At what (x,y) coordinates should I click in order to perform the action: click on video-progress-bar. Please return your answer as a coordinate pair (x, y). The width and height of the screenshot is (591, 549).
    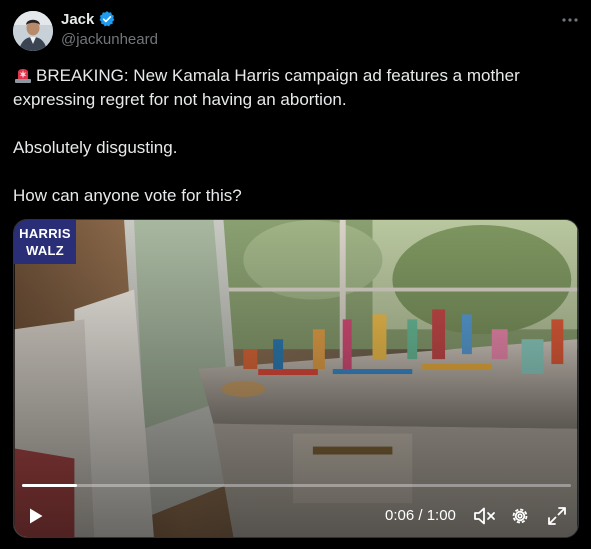
    Looking at the image, I should click on (296, 485).